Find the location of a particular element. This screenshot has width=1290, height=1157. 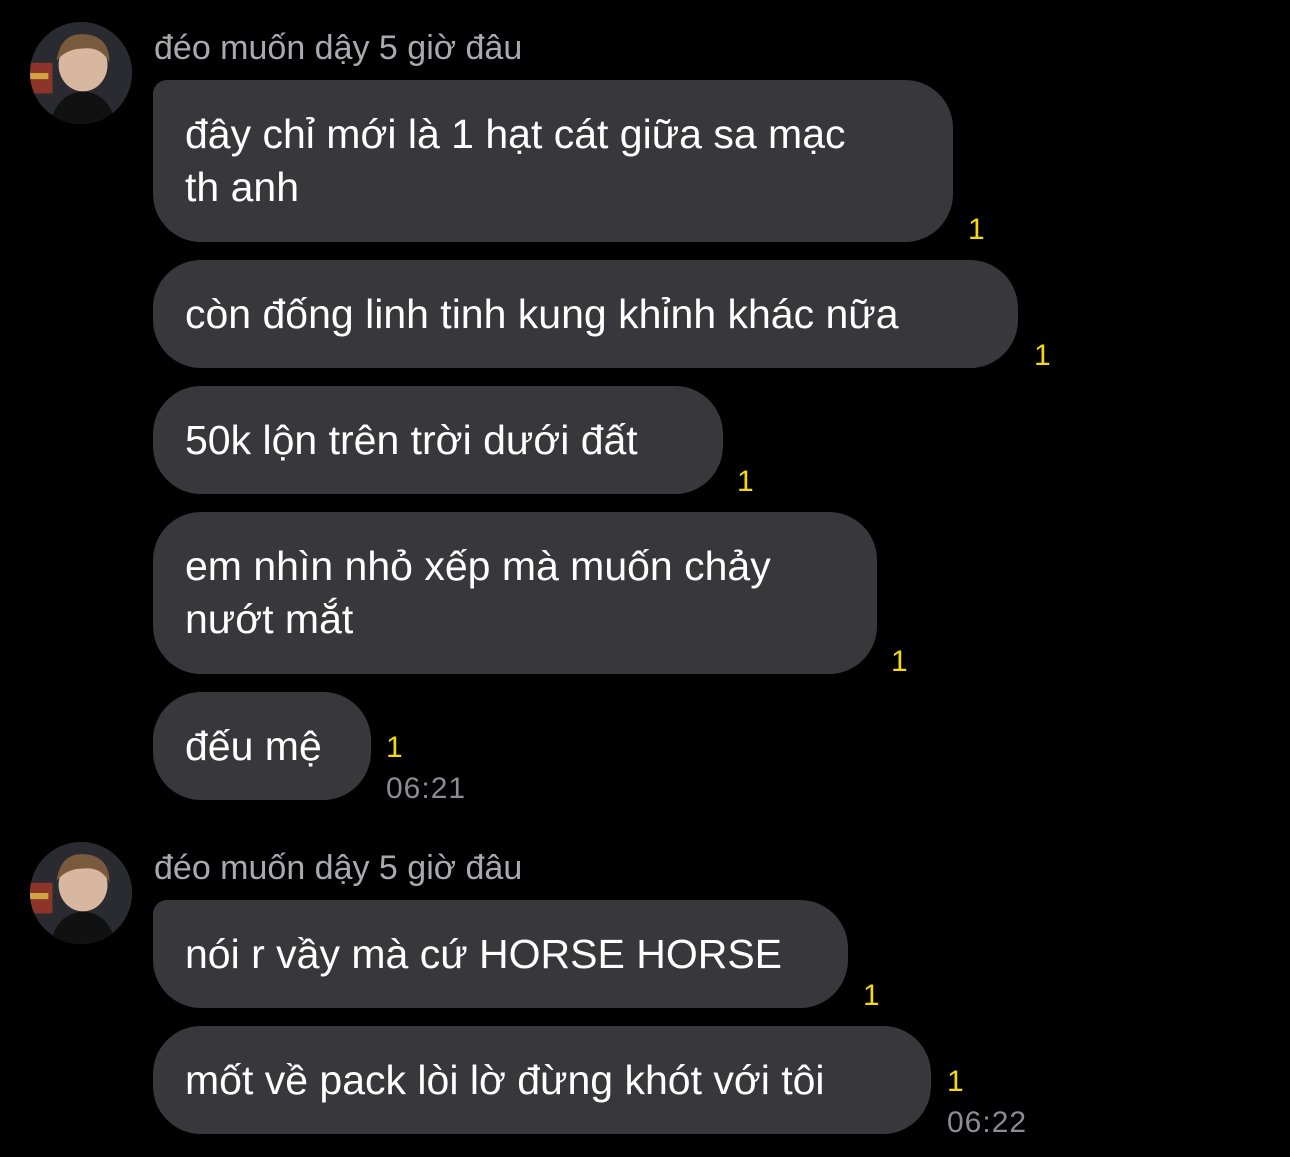

message-text: còn đống linh tinh kung khỉnh khác nữa is located at coordinates (542, 313).